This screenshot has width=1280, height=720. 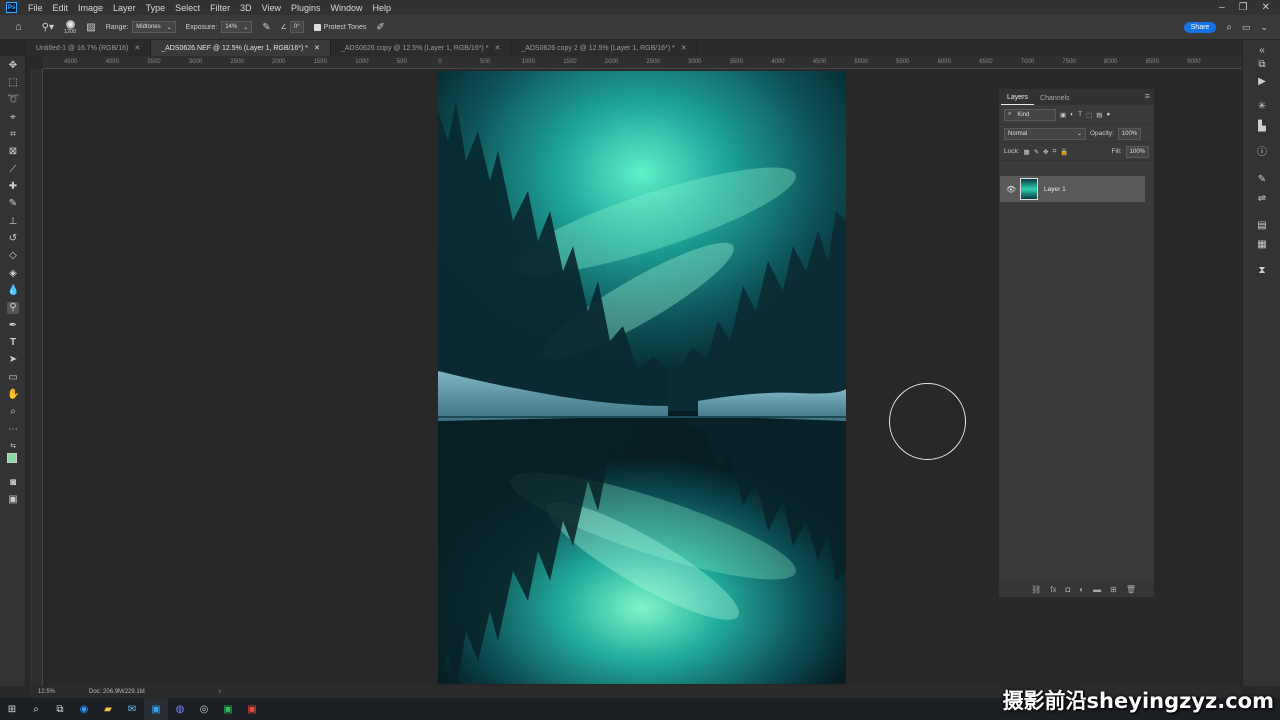 What do you see at coordinates (1067, 589) in the screenshot?
I see `add-mask-icon: ◘` at bounding box center [1067, 589].